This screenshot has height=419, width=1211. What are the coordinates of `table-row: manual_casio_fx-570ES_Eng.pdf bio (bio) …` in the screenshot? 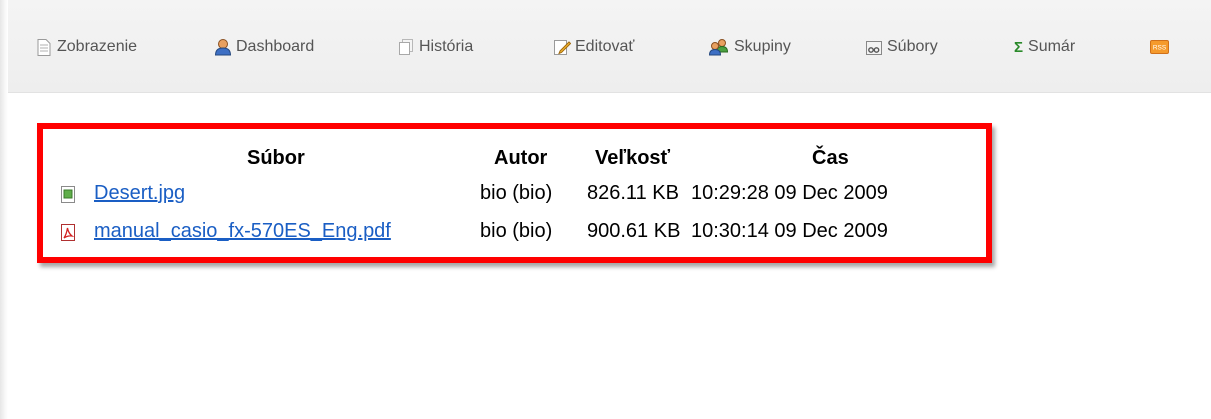 It's located at (514, 233).